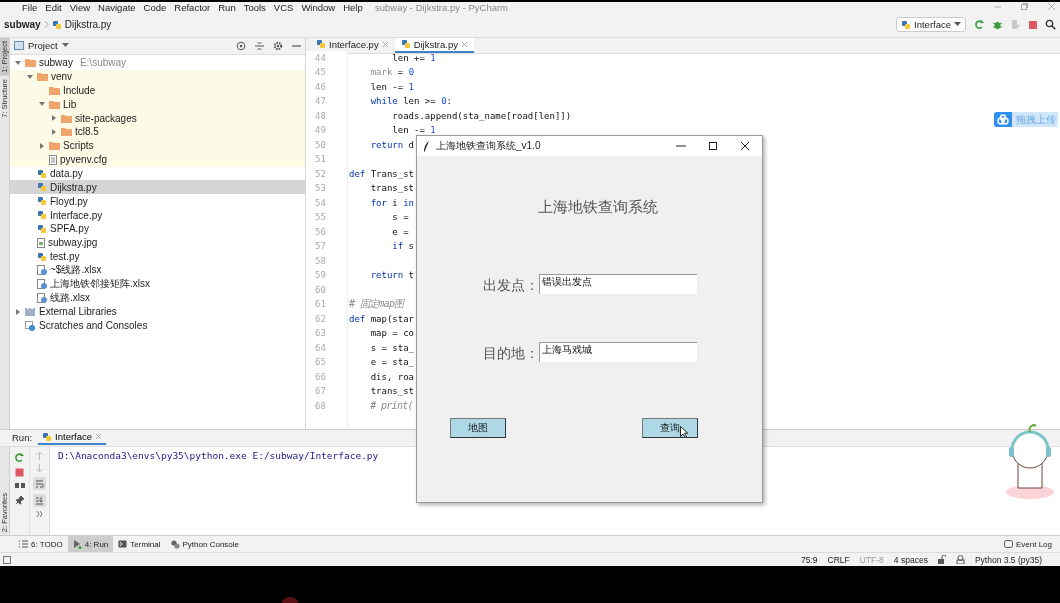  Describe the element at coordinates (320, 319) in the screenshot. I see `line-number: 62` at that location.